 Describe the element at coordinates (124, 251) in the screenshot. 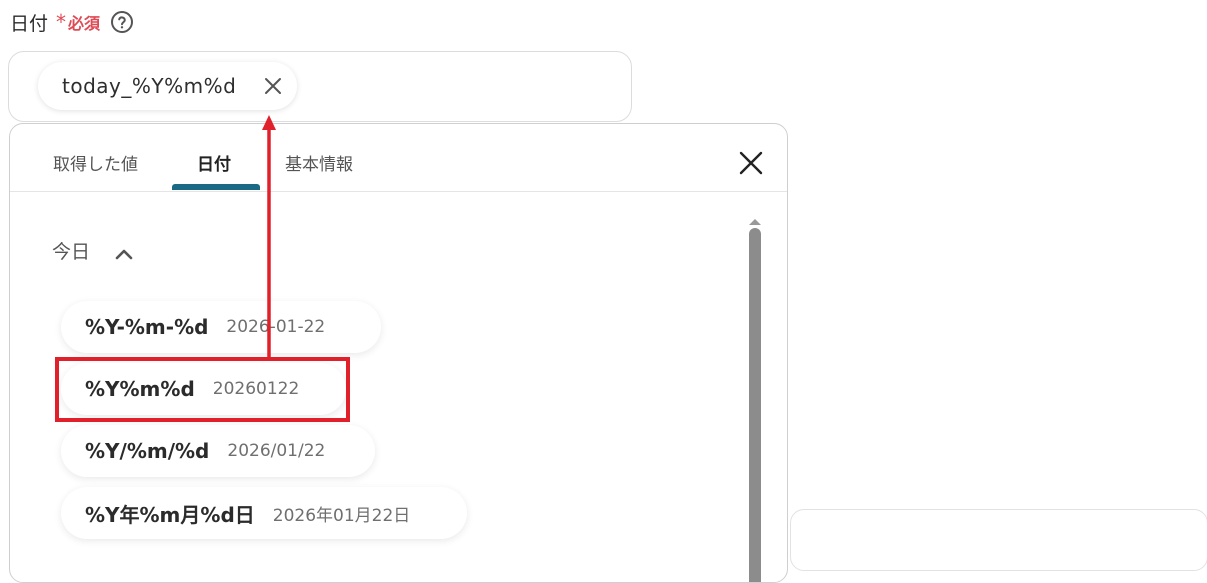

I see `chevron-up-icon` at that location.